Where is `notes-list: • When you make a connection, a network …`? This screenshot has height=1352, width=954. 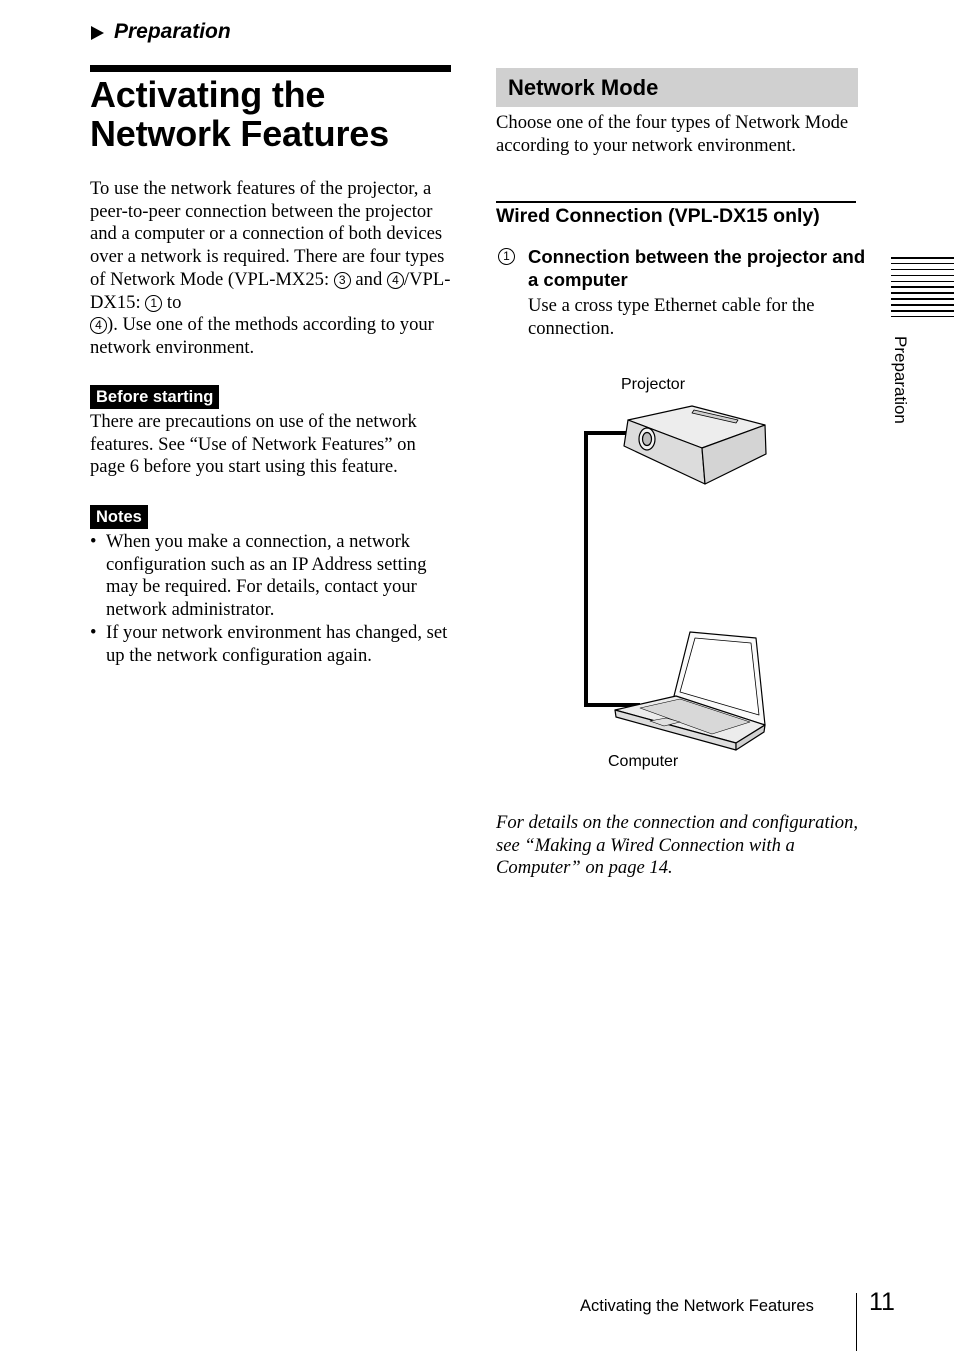 notes-list: • When you make a connection, a network … is located at coordinates (272, 599).